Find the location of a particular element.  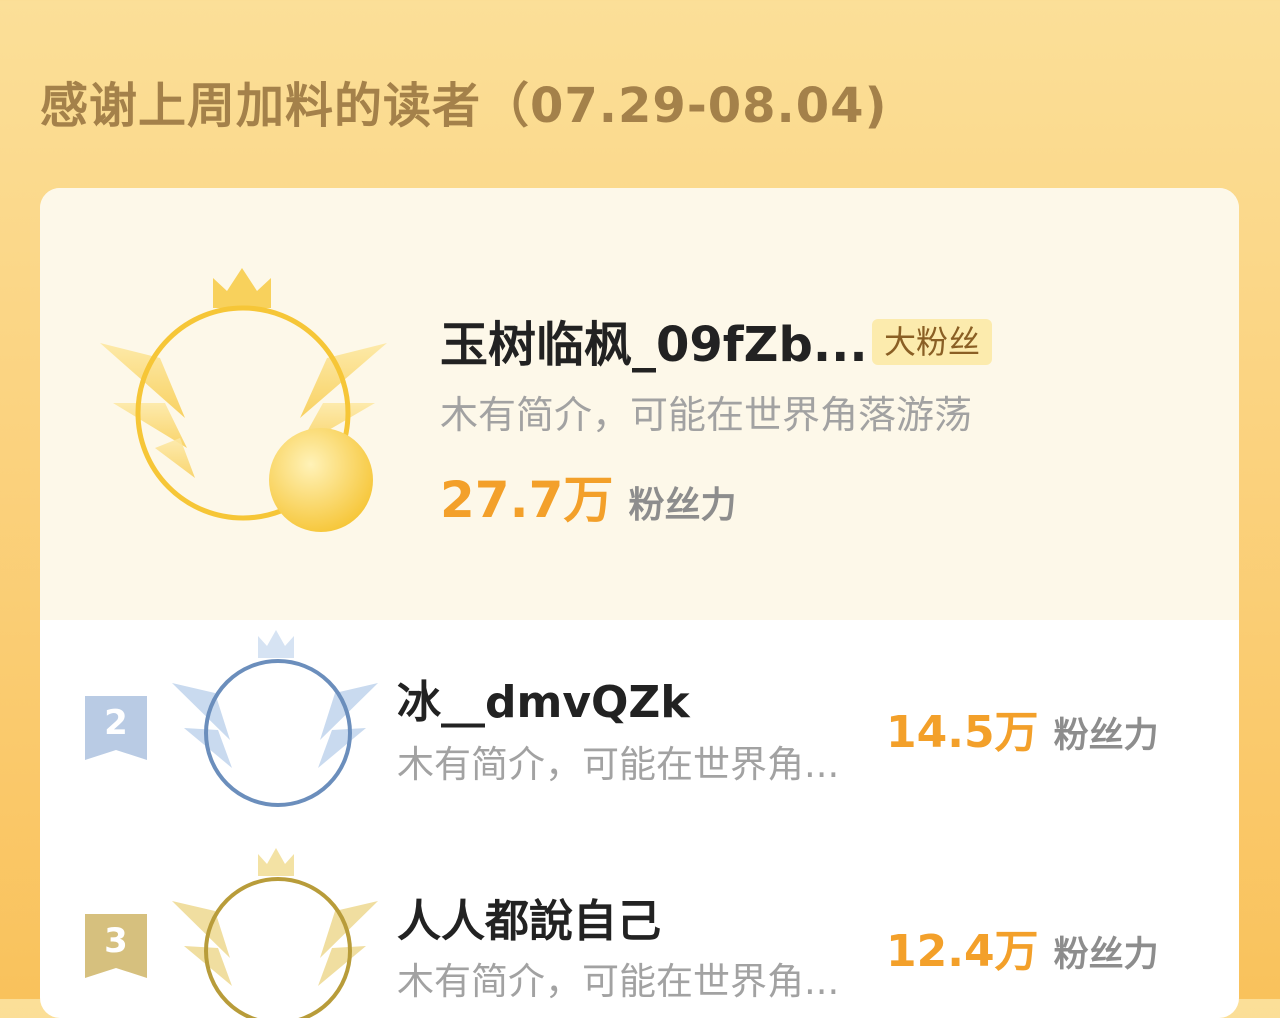

fan-power: 27.7万 粉丝力 is located at coordinates (588, 496).